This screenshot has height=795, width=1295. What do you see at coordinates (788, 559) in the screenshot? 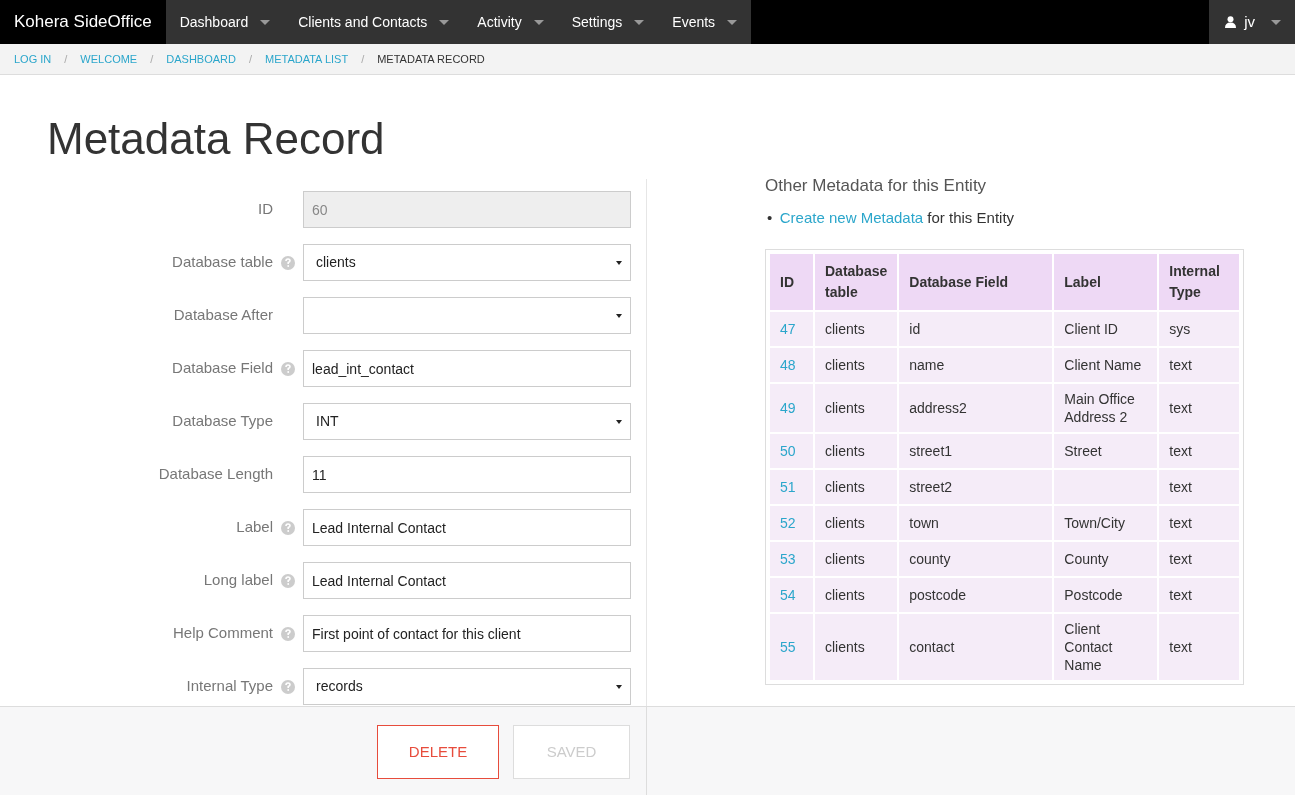
I see `id-link: 53` at bounding box center [788, 559].